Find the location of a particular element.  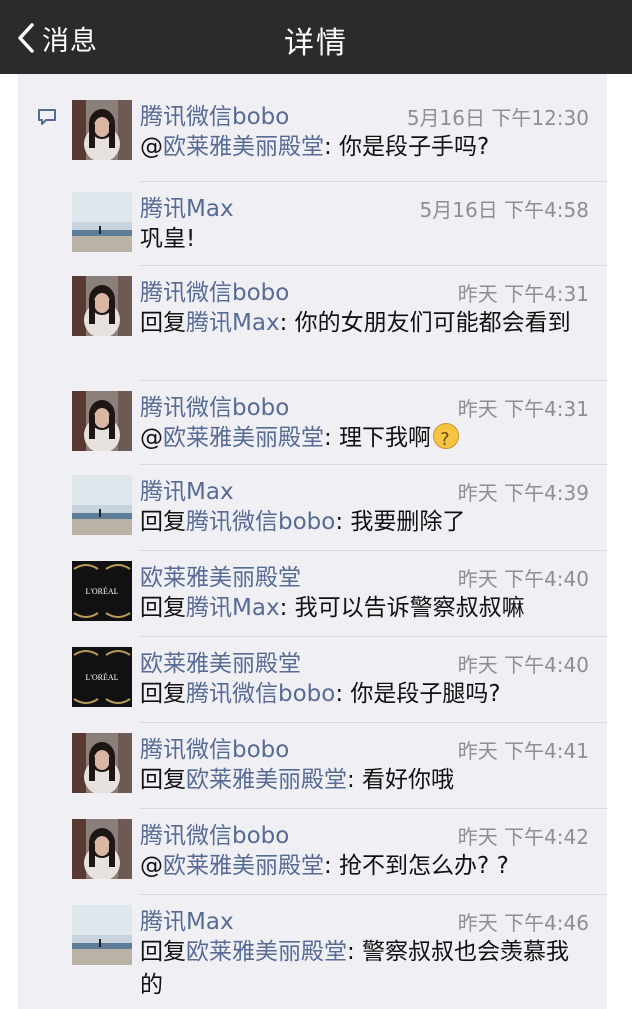

navigation-bar: 消息 详情 is located at coordinates (316, 37).